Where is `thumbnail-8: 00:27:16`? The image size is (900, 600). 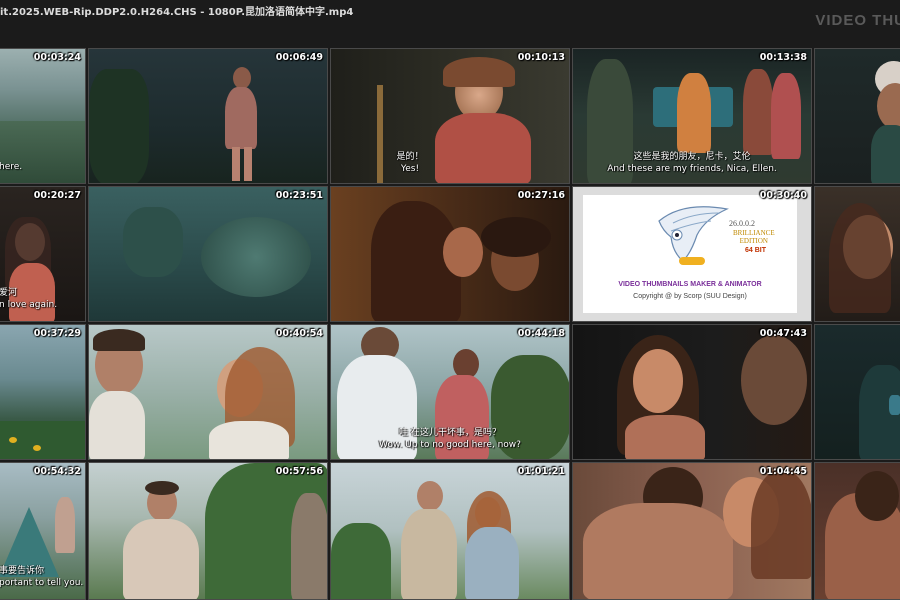
thumbnail-8: 00:27:16 is located at coordinates (450, 254).